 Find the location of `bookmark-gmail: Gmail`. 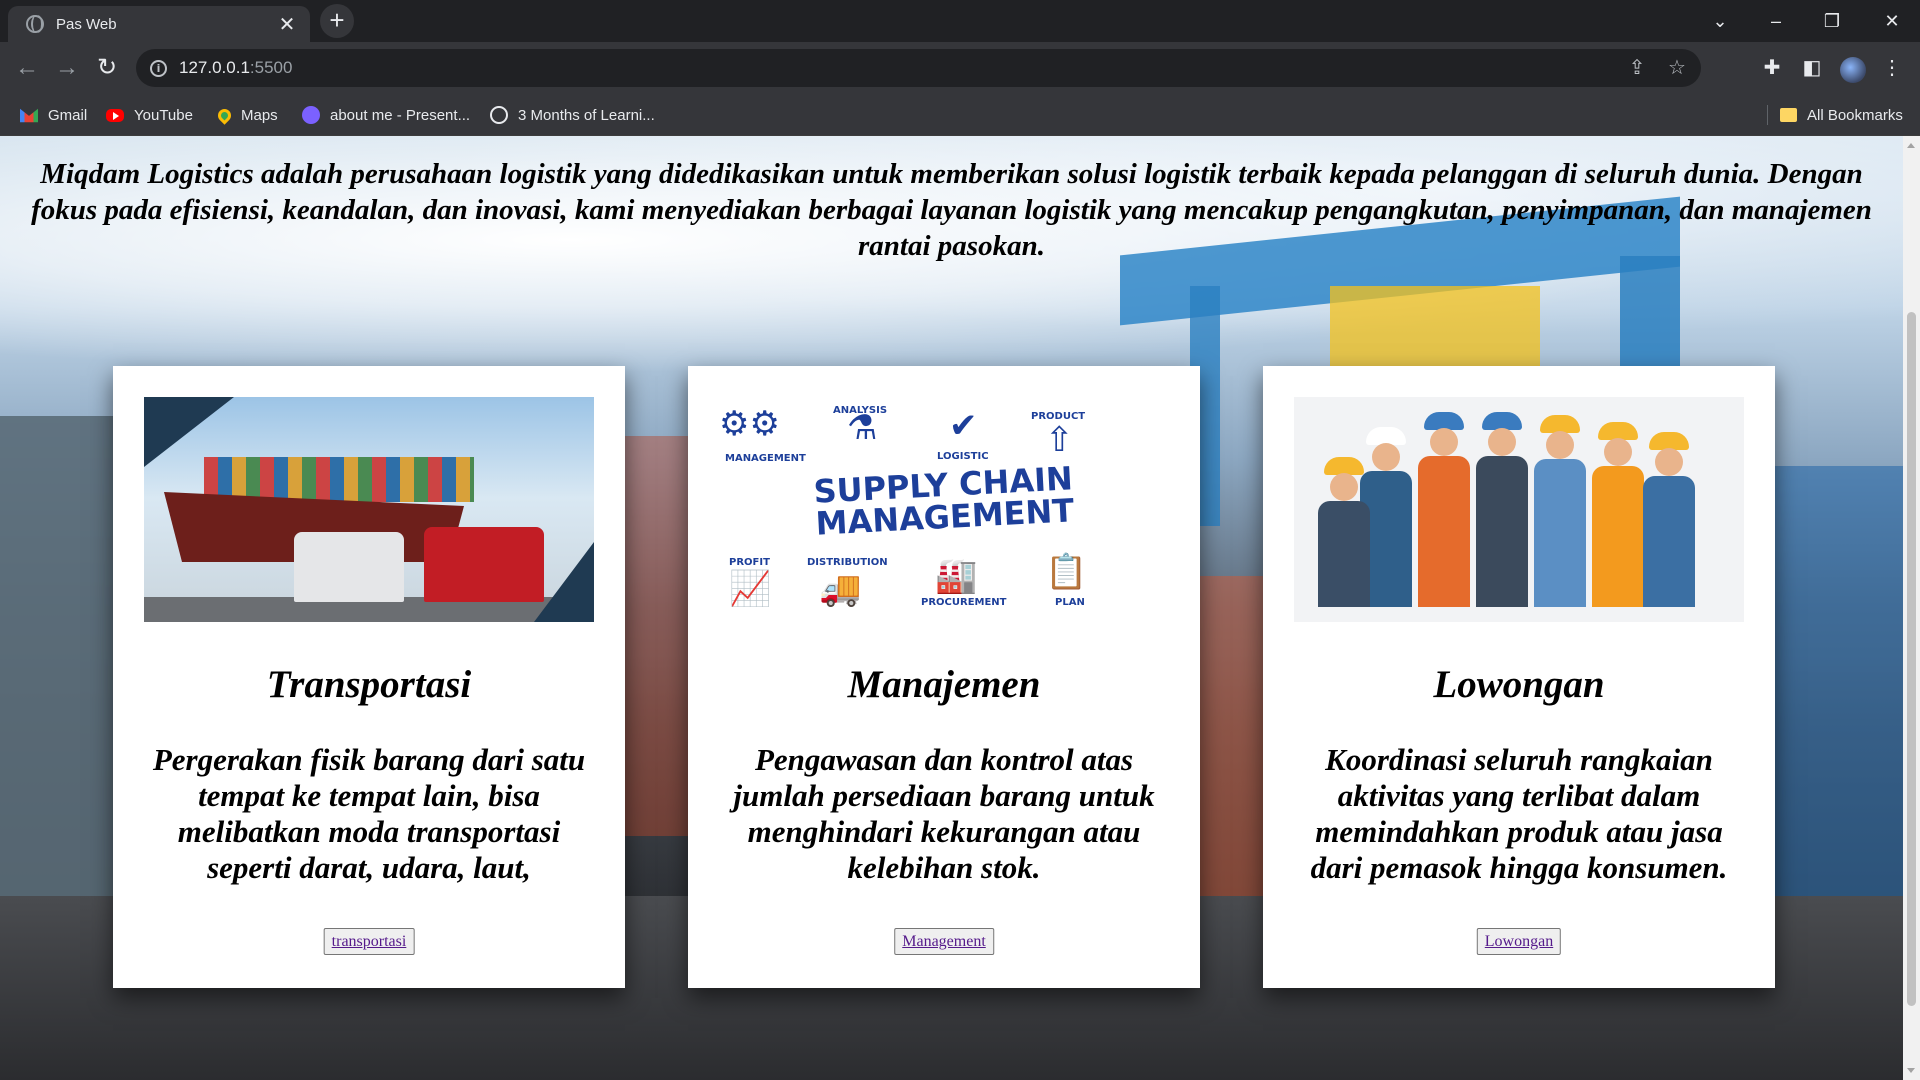

bookmark-gmail: Gmail is located at coordinates (53, 115).